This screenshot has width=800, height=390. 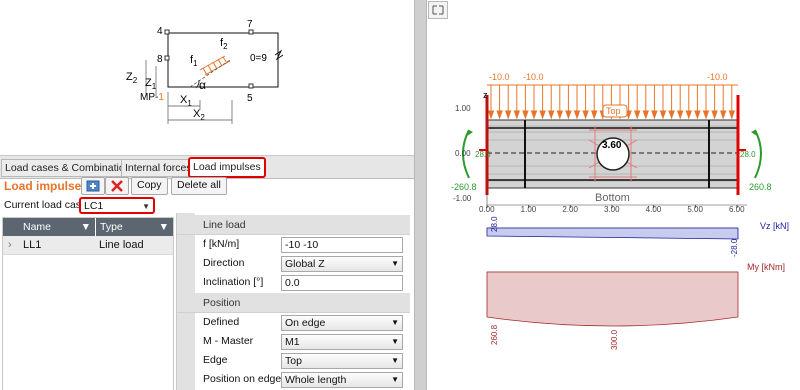 I want to click on sketch-label-5: 5, so click(x=250, y=98).